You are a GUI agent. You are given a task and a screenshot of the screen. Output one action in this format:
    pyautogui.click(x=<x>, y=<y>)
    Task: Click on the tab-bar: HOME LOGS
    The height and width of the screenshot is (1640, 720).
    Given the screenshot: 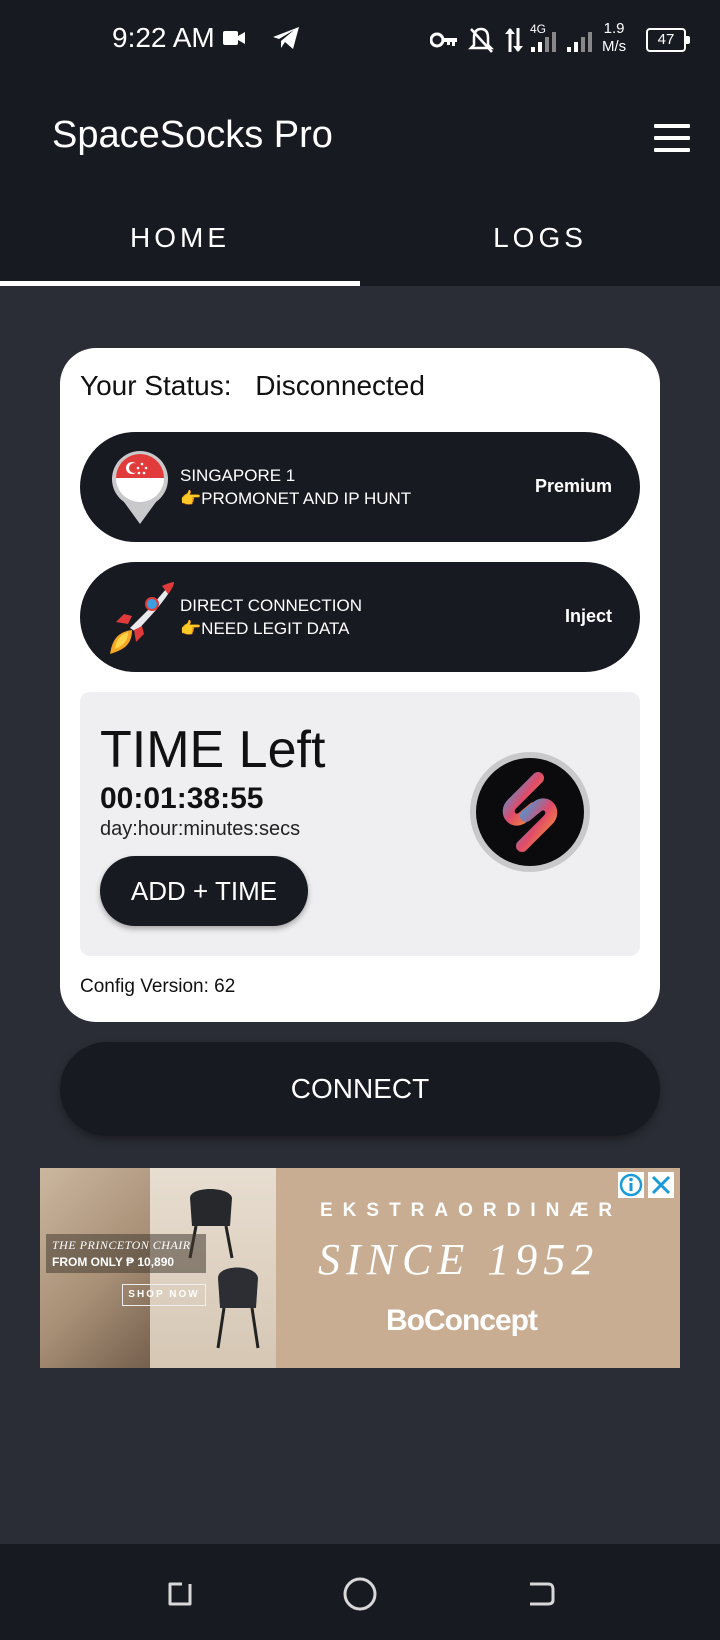 What is the action you would take?
    pyautogui.click(x=360, y=238)
    